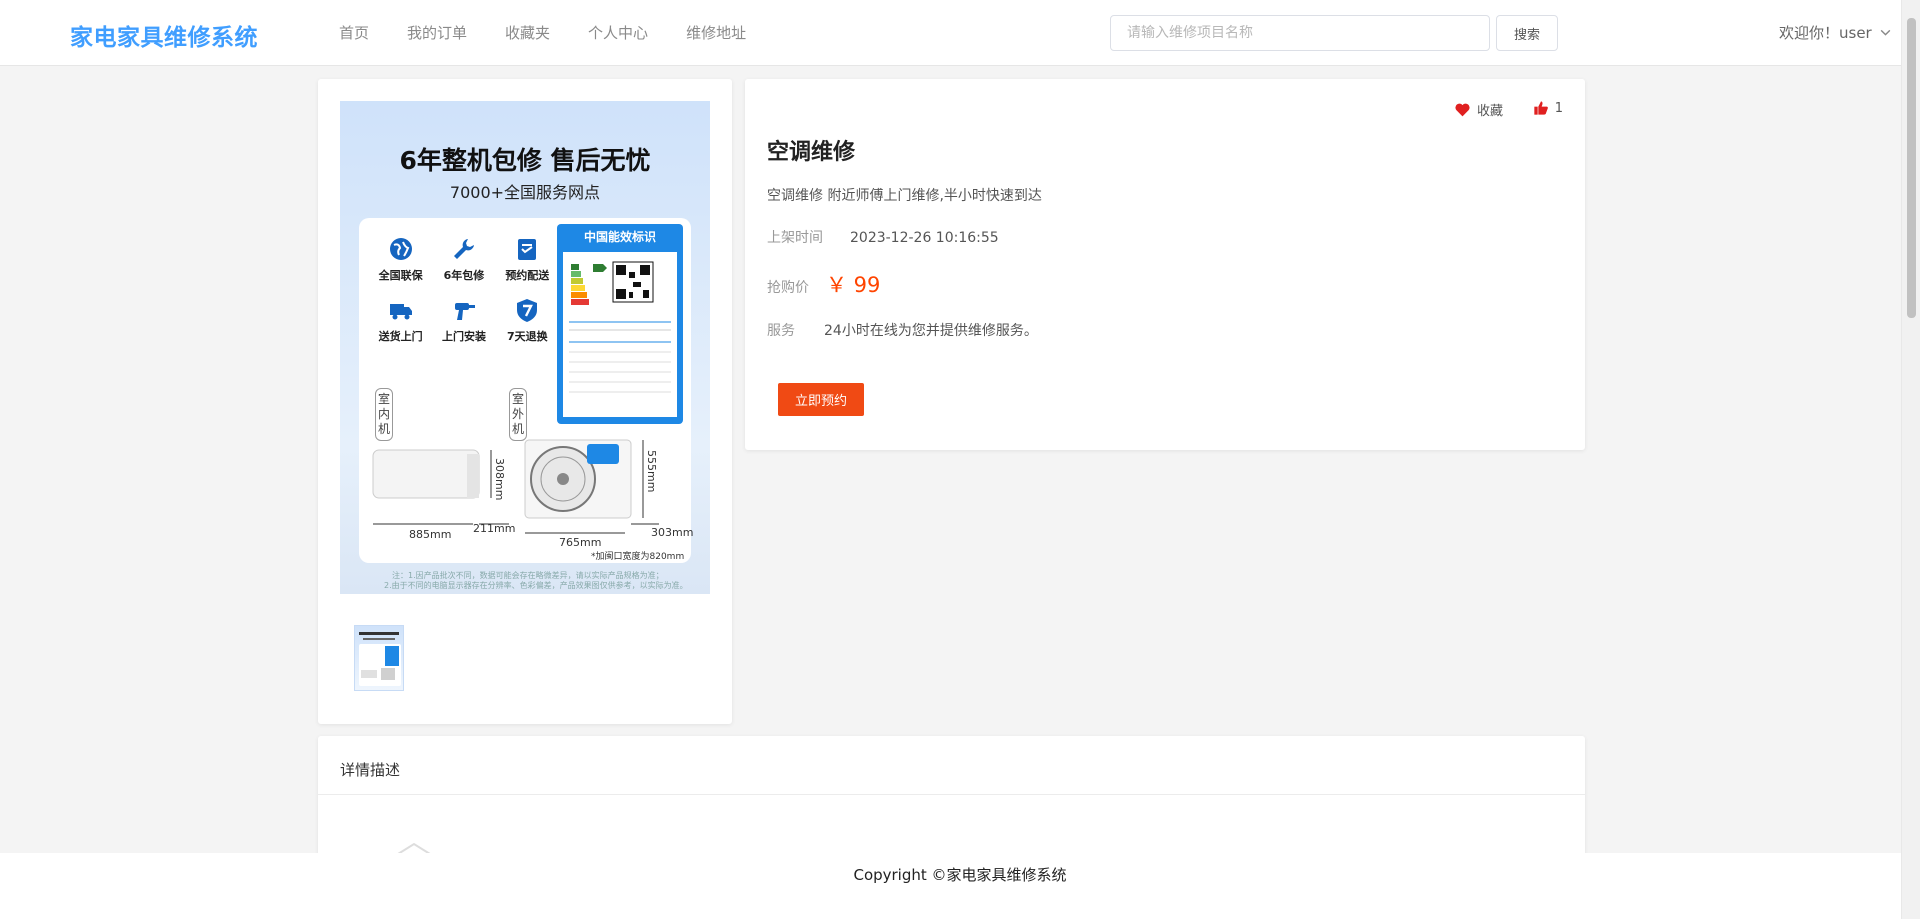 This screenshot has height=919, width=1920. Describe the element at coordinates (1885, 32) in the screenshot. I see `chevron-down-icon` at that location.